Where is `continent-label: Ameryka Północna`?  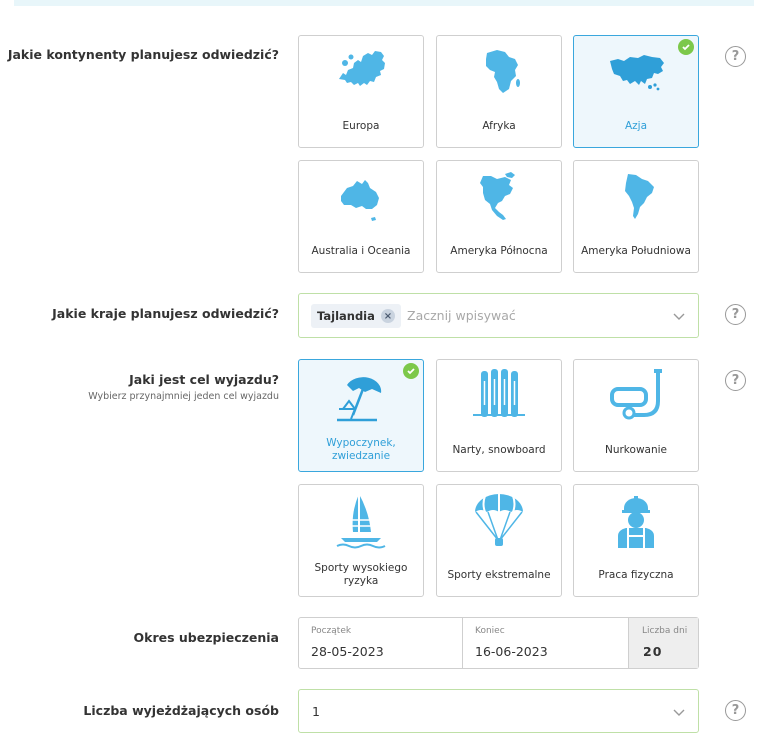 continent-label: Ameryka Północna is located at coordinates (499, 250).